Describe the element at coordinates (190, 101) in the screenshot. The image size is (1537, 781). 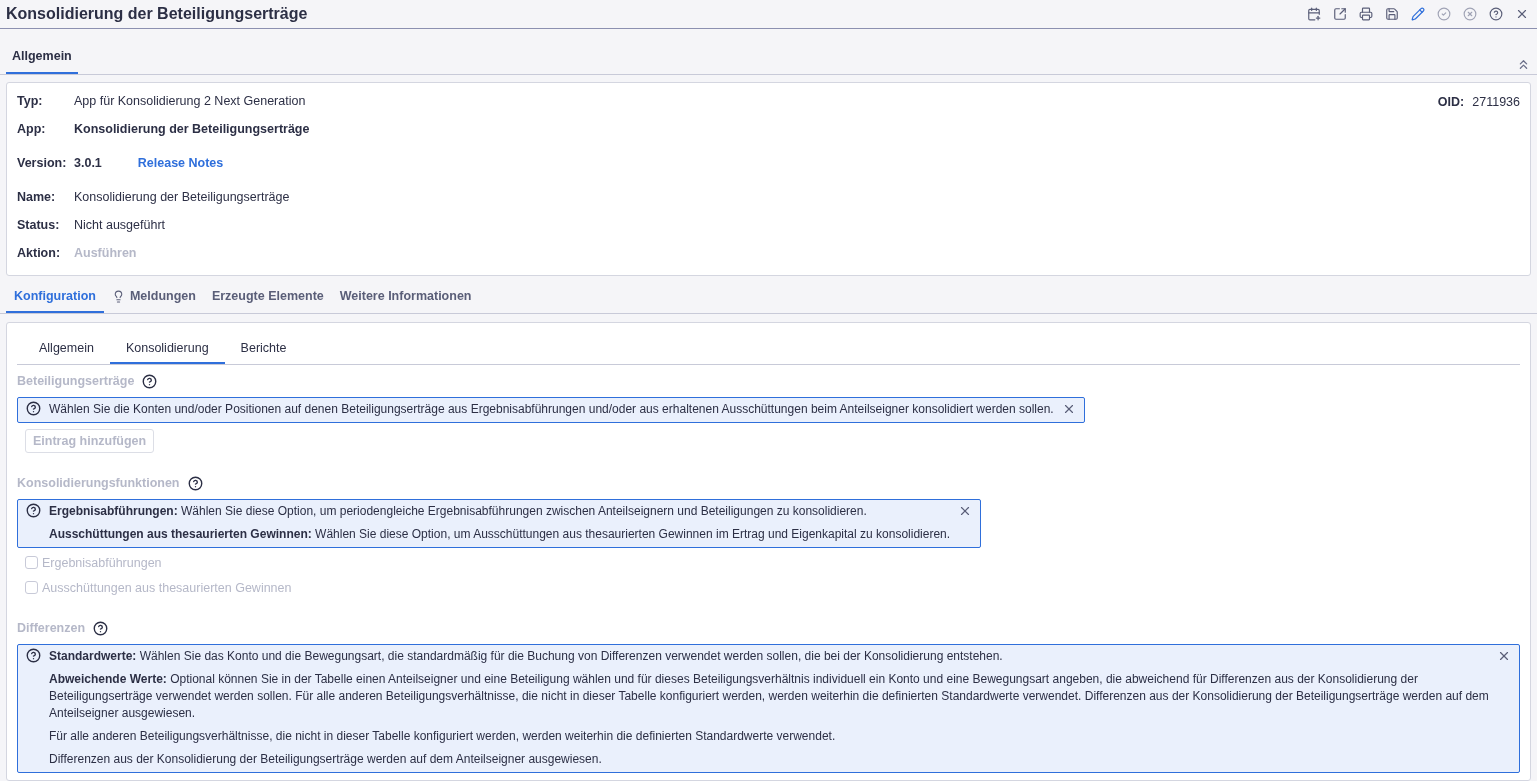
I see `field-value: App für Konsolidierung 2 Next Generation` at that location.